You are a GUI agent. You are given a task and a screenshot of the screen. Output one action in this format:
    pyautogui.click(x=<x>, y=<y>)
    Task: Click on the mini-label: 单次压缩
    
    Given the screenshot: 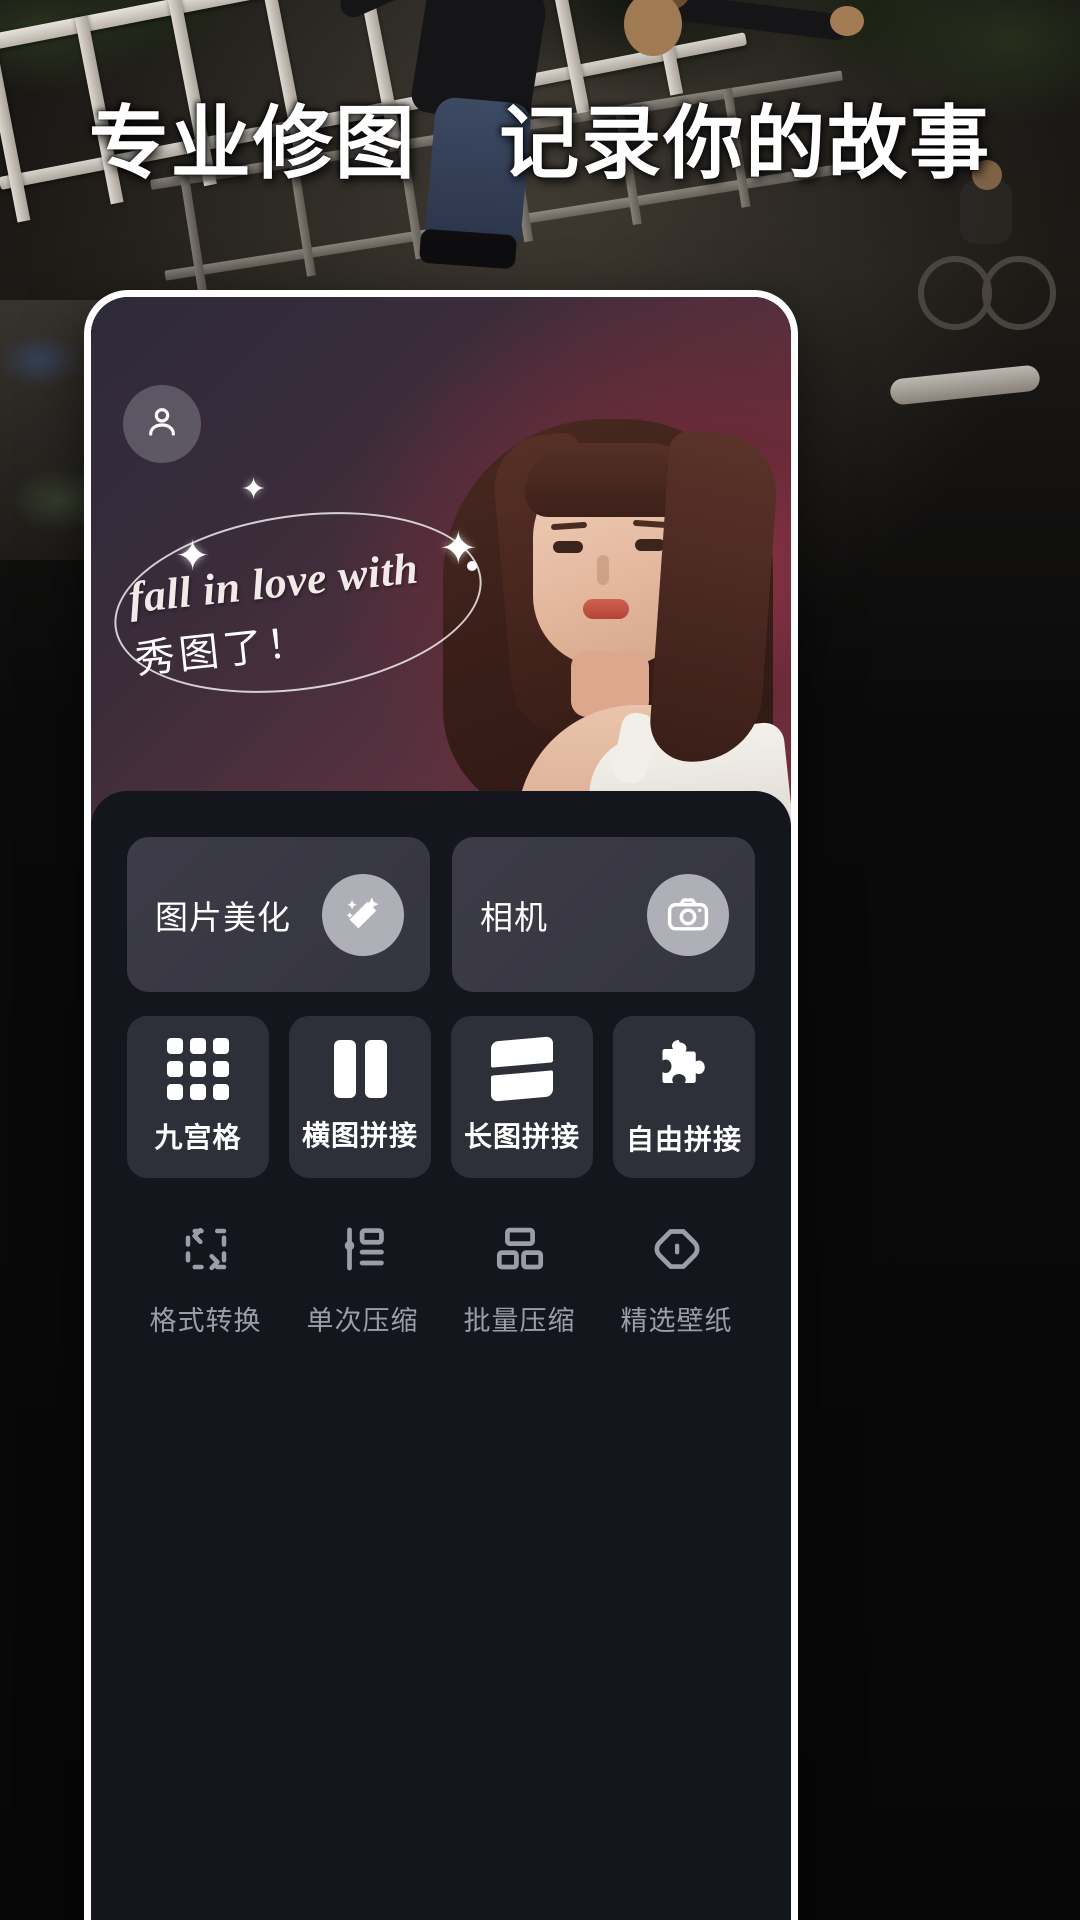 What is the action you would take?
    pyautogui.click(x=362, y=1321)
    